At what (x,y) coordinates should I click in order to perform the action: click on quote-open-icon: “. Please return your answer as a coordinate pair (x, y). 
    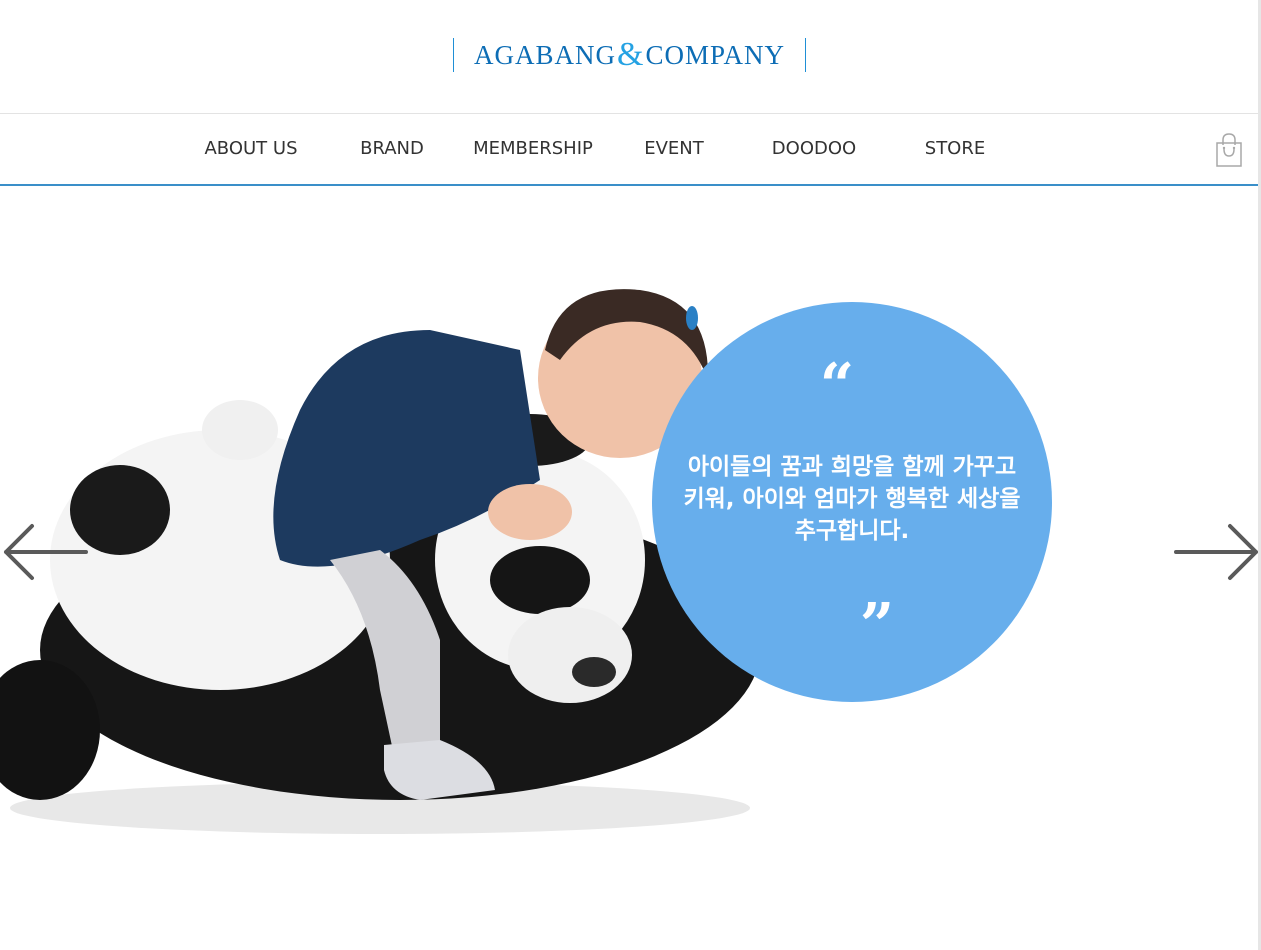
    Looking at the image, I should click on (837, 386).